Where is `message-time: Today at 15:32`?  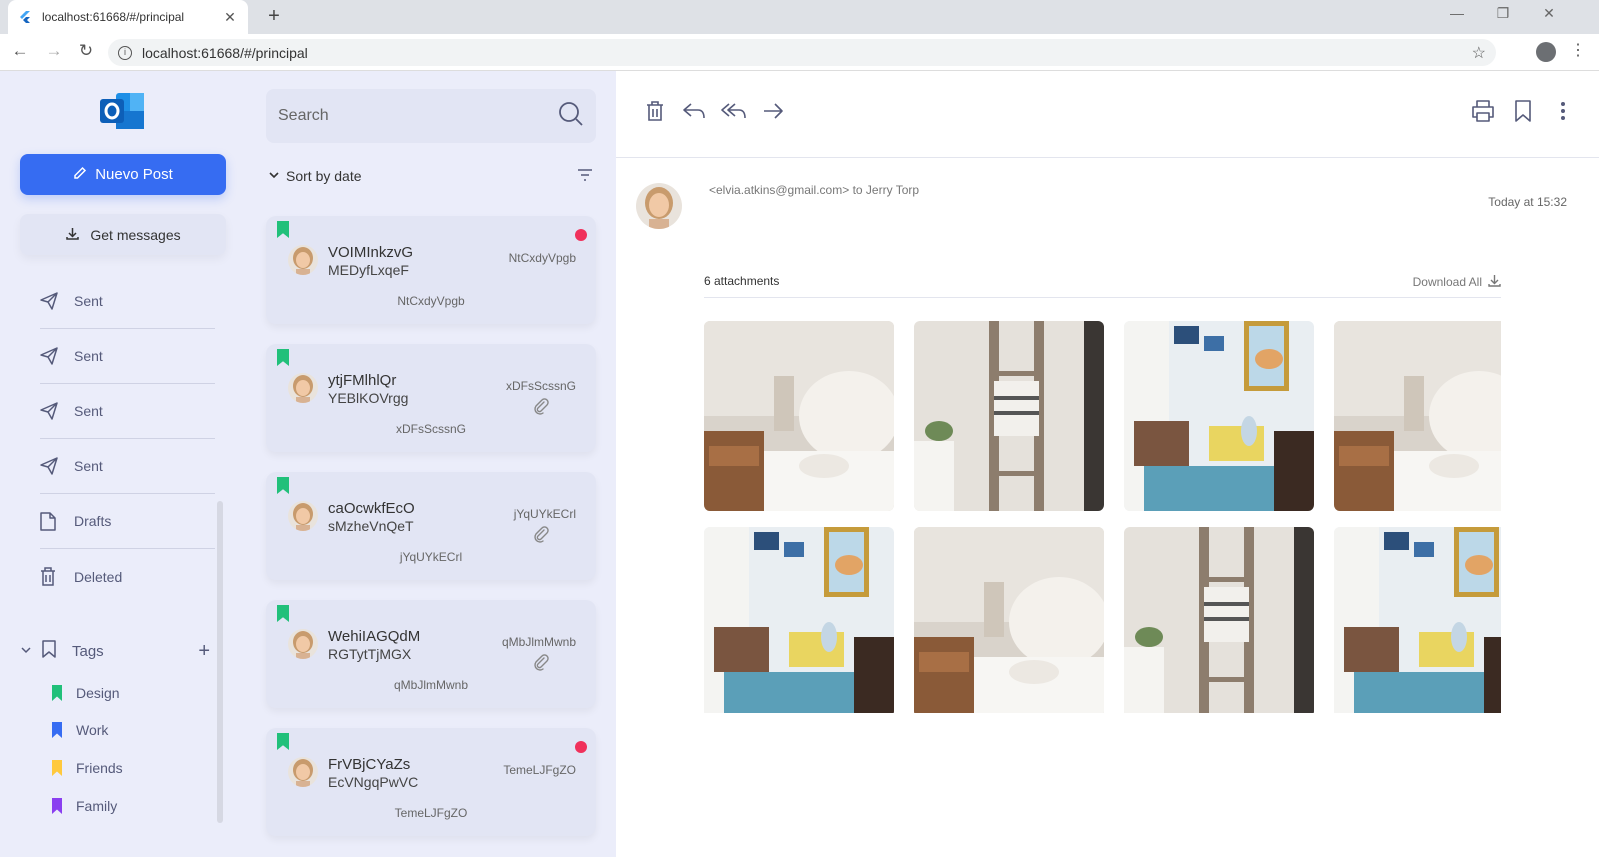 message-time: Today at 15:32 is located at coordinates (1527, 202).